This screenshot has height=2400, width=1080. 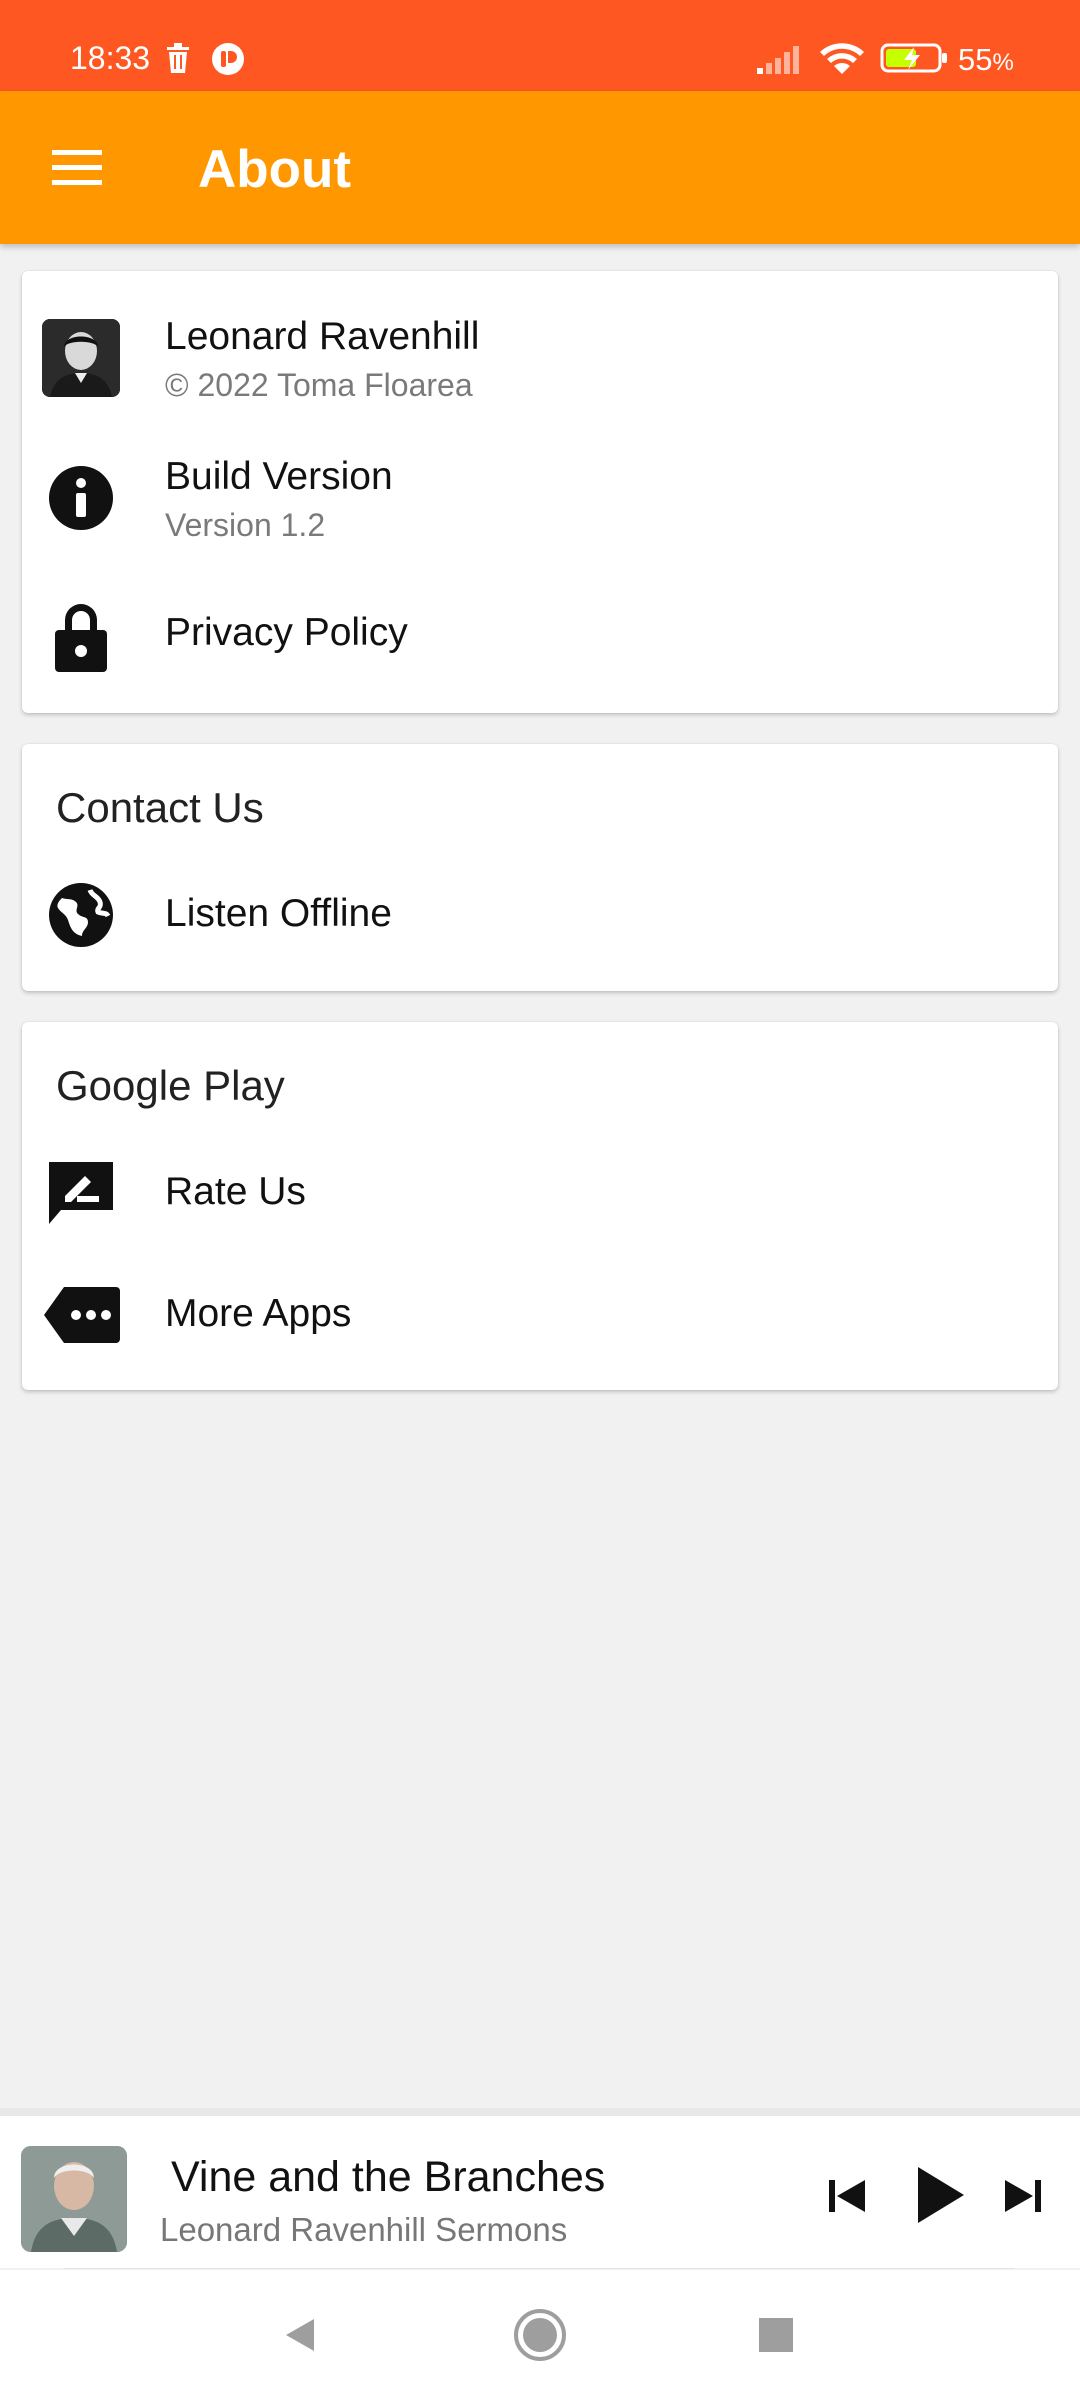 I want to click on battery-percent: 55%, so click(x=986, y=59).